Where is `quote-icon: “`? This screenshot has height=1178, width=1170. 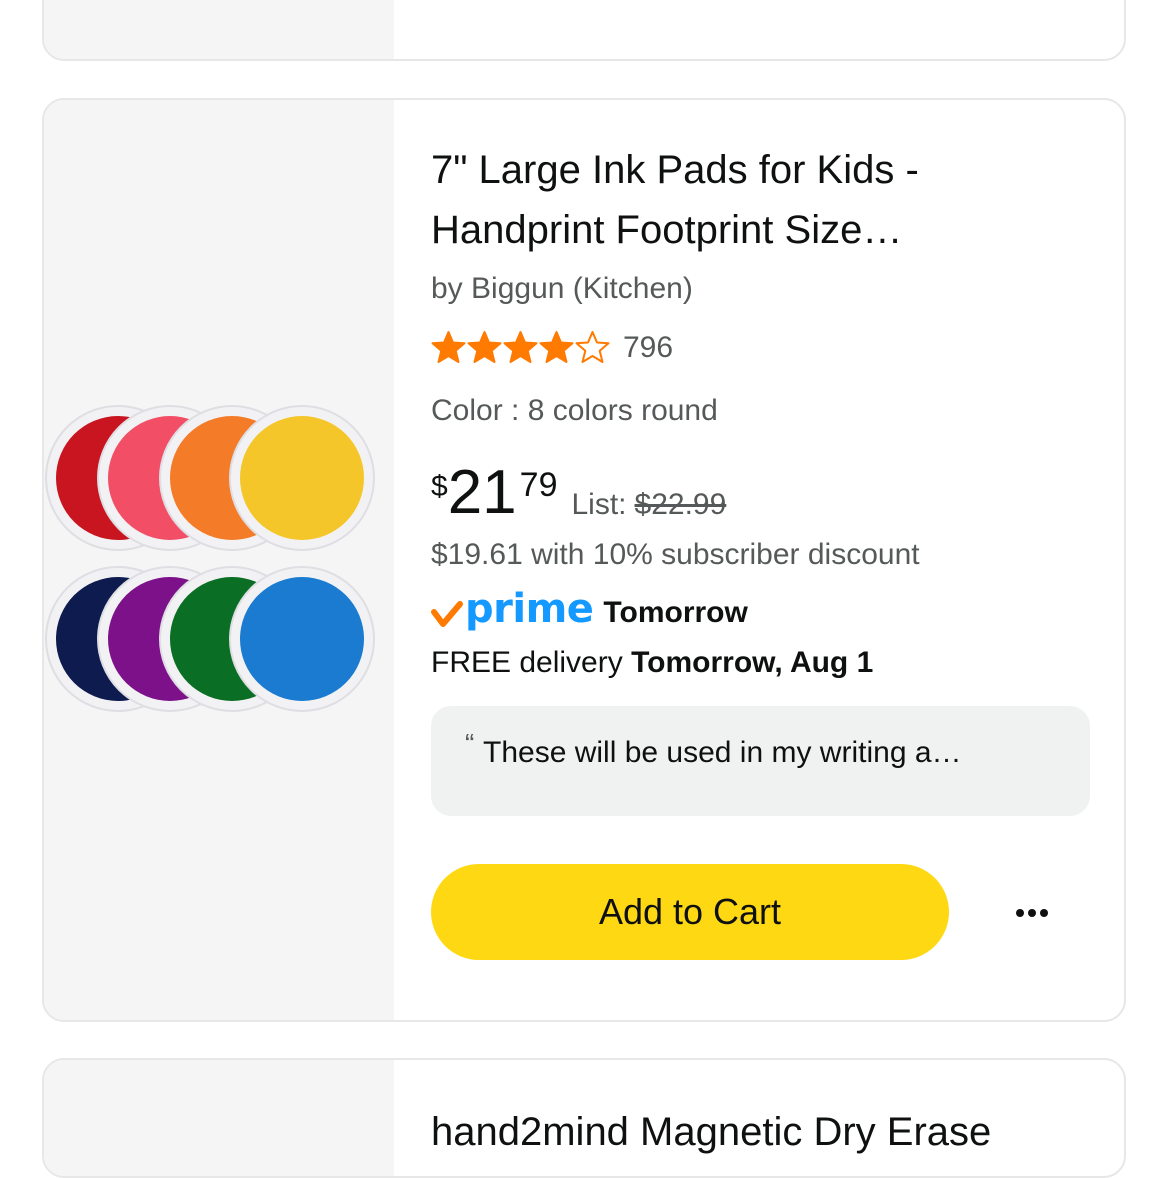
quote-icon: “ is located at coordinates (470, 743).